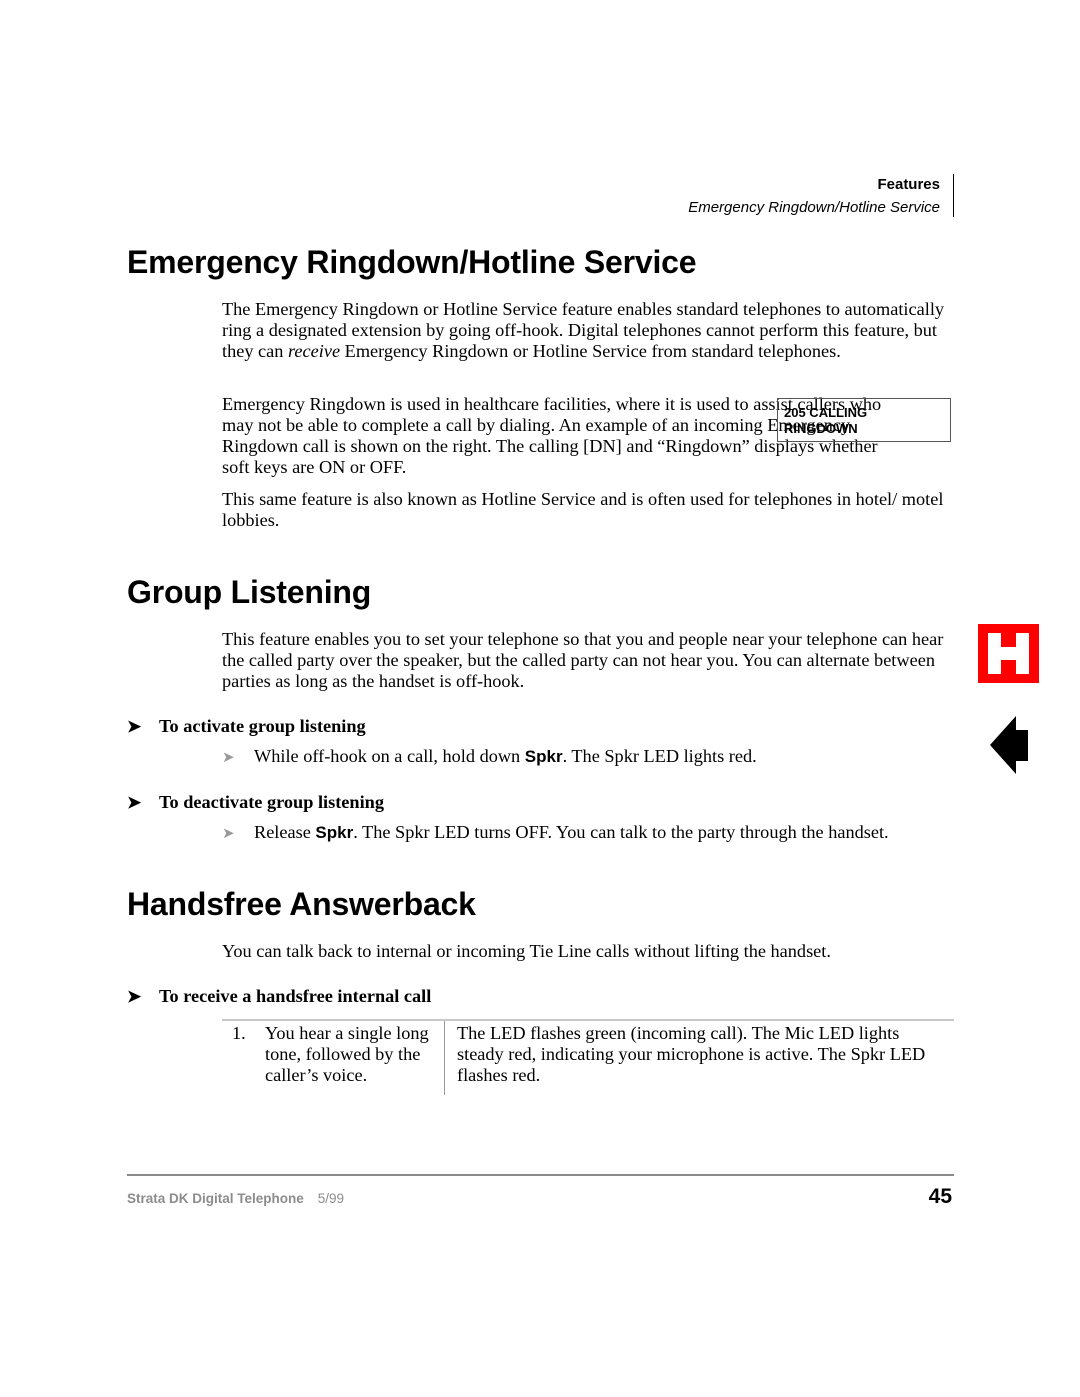  Describe the element at coordinates (301, 904) in the screenshot. I see `section-title-handsfree-answerback: Handsfree Answerback` at that location.